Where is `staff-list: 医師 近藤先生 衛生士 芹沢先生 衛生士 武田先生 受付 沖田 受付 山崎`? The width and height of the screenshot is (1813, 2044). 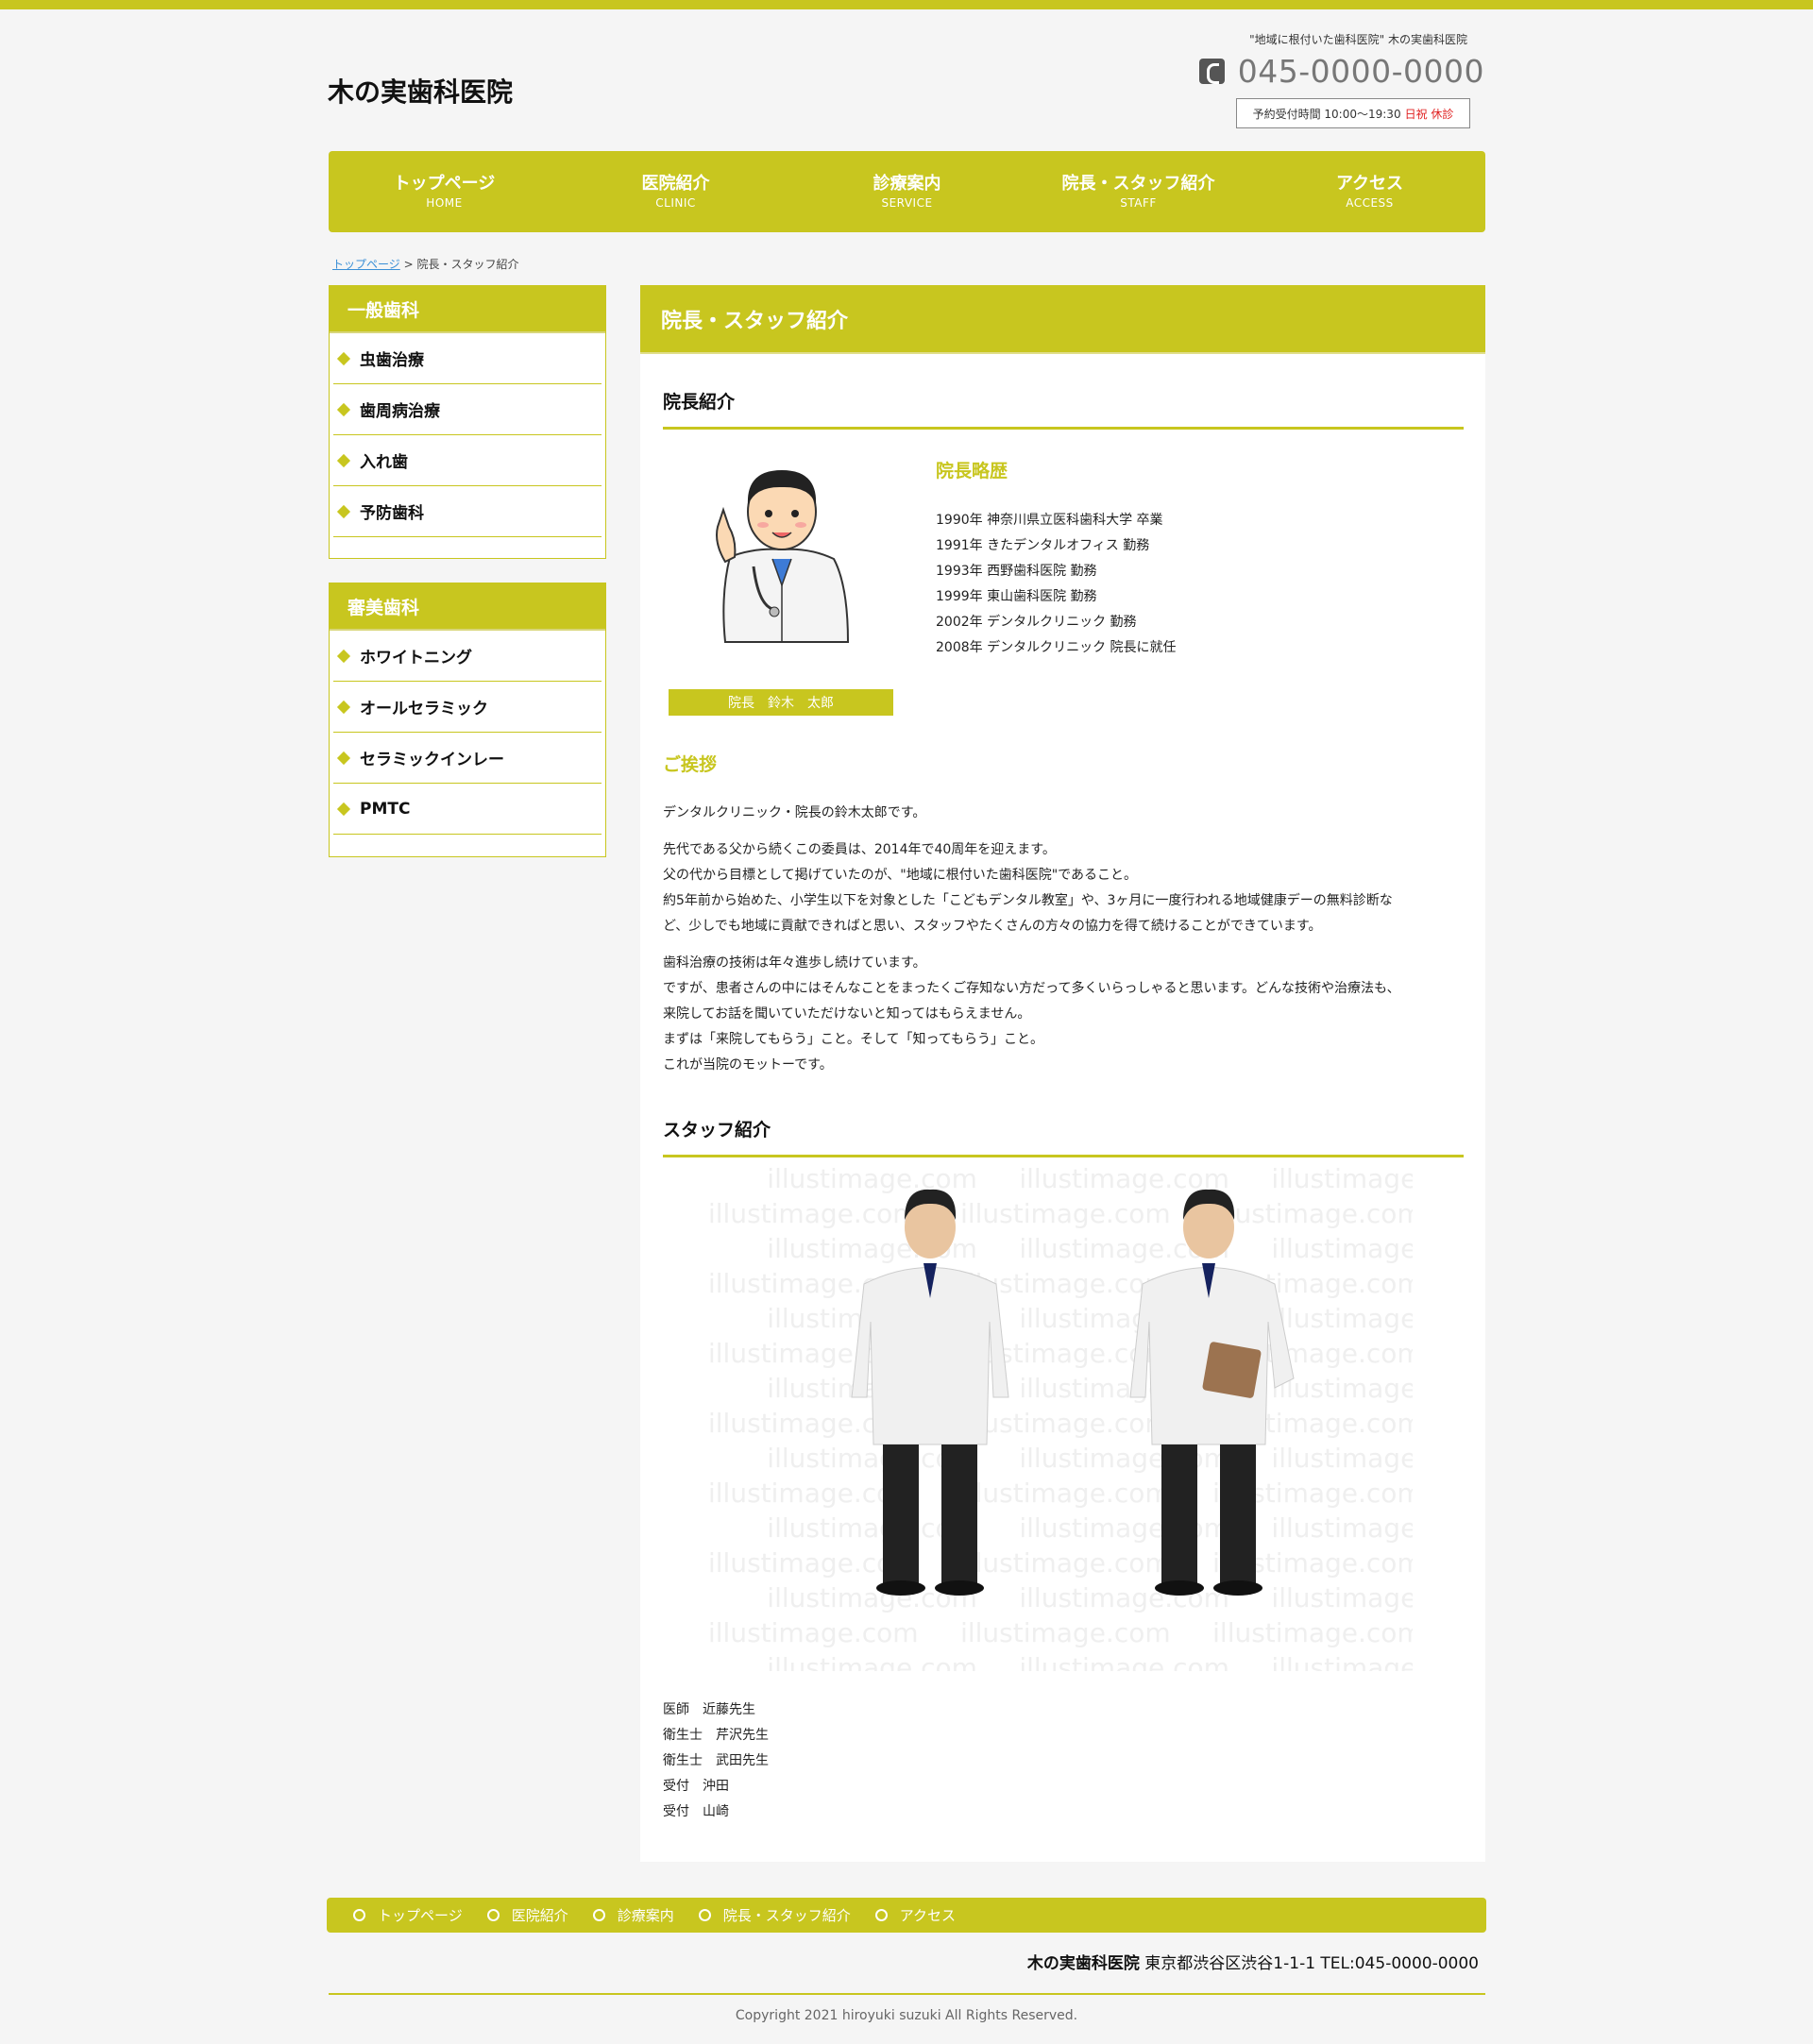
staff-list: 医師 近藤先生 衛生士 芹沢先生 衛生士 武田先生 受付 沖田 受付 山崎 is located at coordinates (716, 1761).